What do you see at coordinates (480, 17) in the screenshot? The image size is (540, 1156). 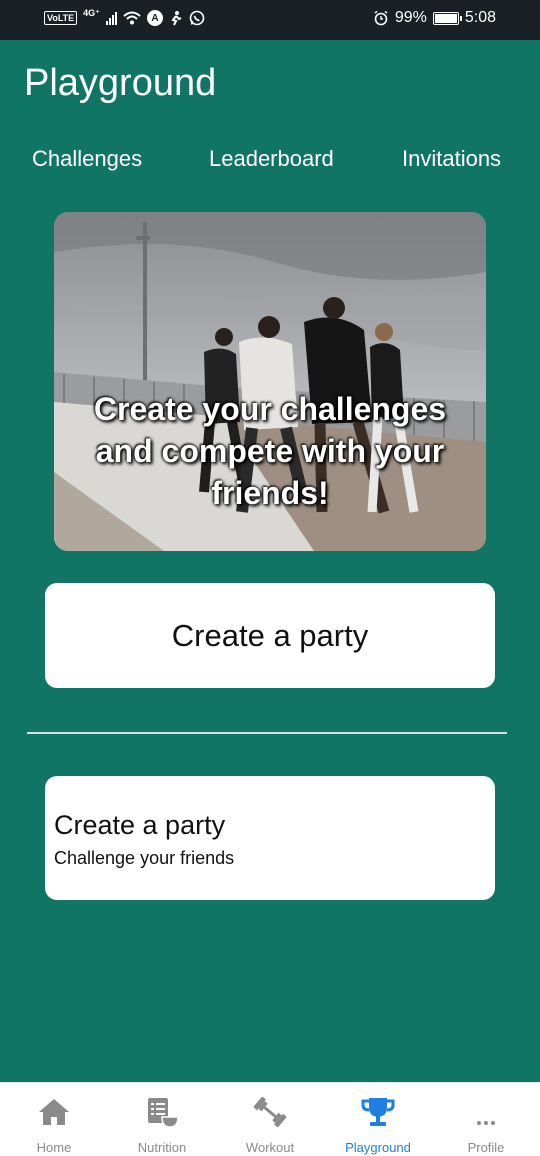 I see `clock: 5:08` at bounding box center [480, 17].